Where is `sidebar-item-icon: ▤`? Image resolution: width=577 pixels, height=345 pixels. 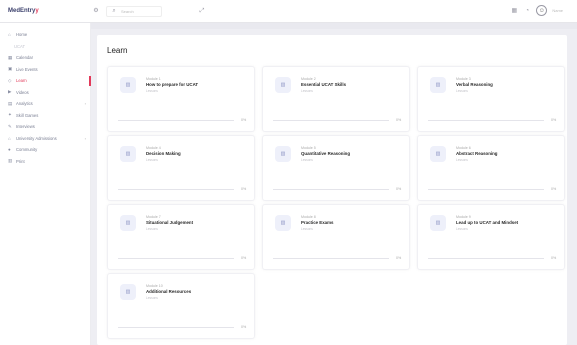
sidebar-item-icon: ▤ is located at coordinates (10, 103).